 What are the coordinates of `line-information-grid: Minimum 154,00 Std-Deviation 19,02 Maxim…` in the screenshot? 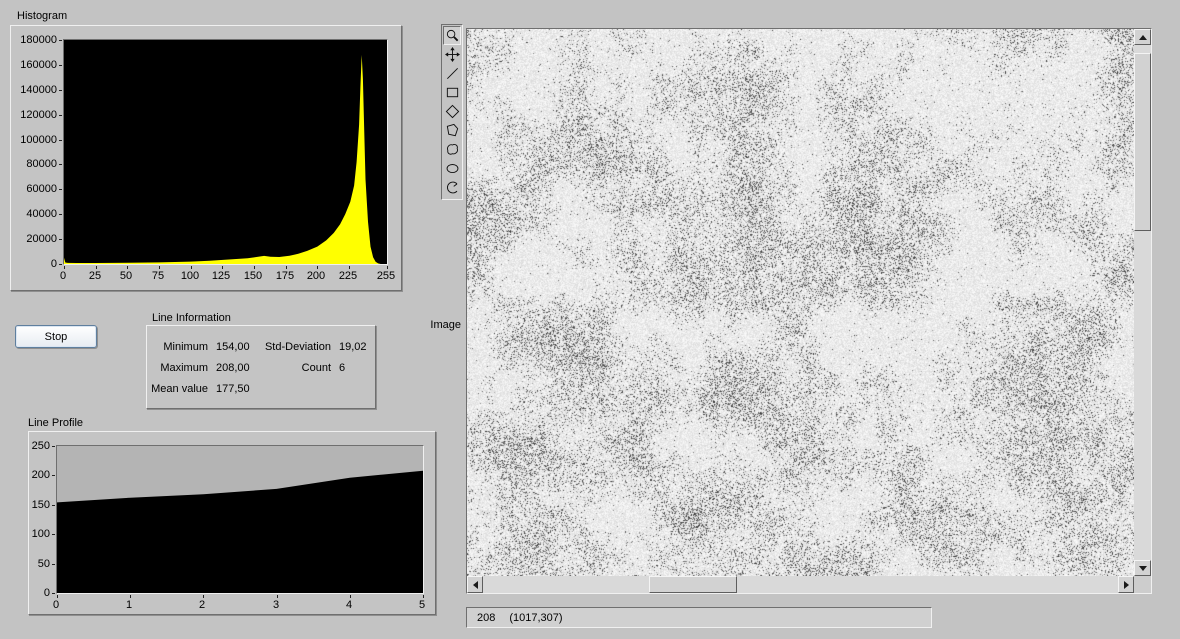 It's located at (261, 361).